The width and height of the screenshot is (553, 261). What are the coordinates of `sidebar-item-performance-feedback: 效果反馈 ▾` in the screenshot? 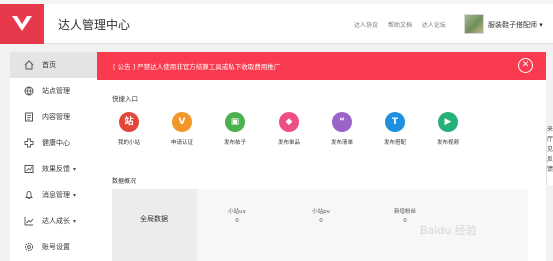 It's located at (53, 169).